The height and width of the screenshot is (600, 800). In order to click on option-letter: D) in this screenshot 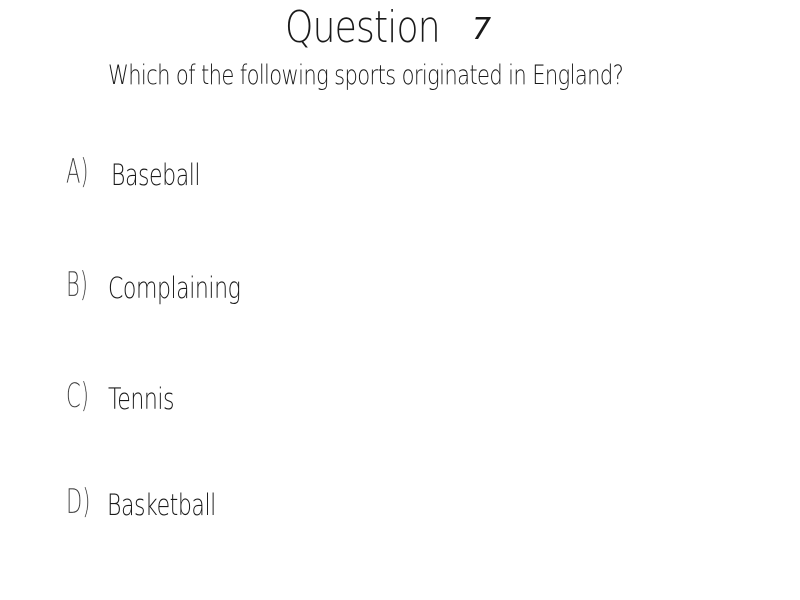, I will do `click(78, 502)`.